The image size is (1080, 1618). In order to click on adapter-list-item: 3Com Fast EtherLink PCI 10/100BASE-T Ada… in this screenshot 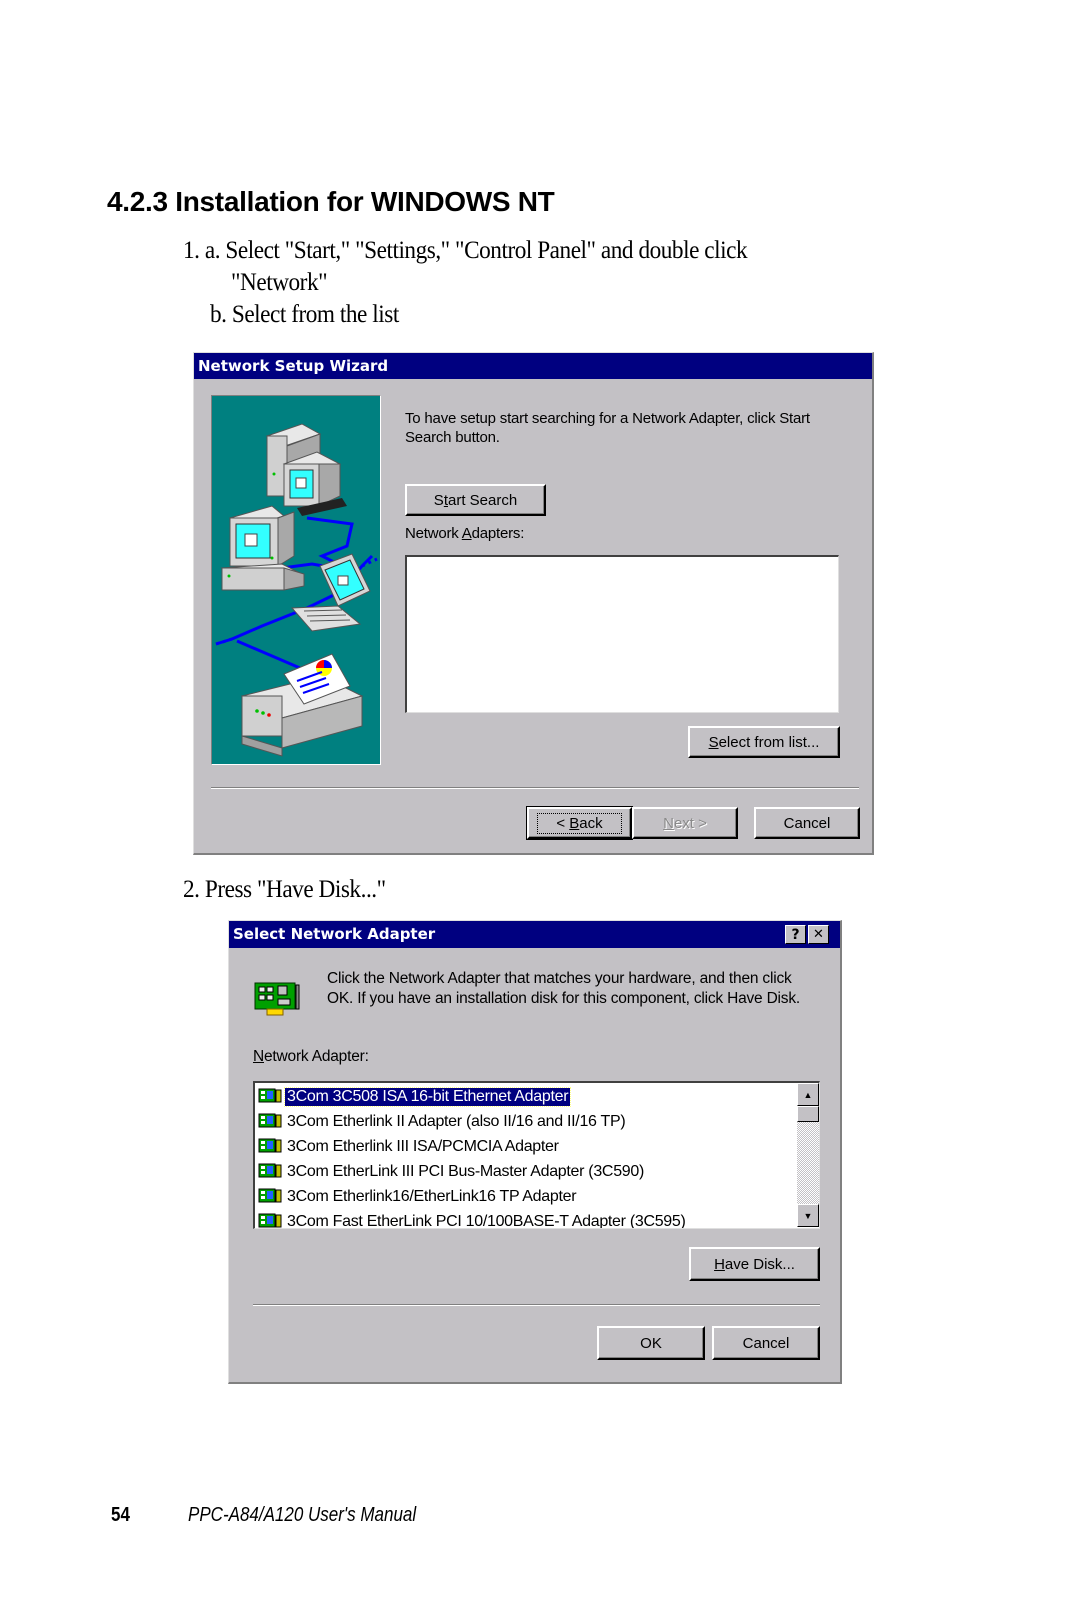, I will do `click(525, 1218)`.